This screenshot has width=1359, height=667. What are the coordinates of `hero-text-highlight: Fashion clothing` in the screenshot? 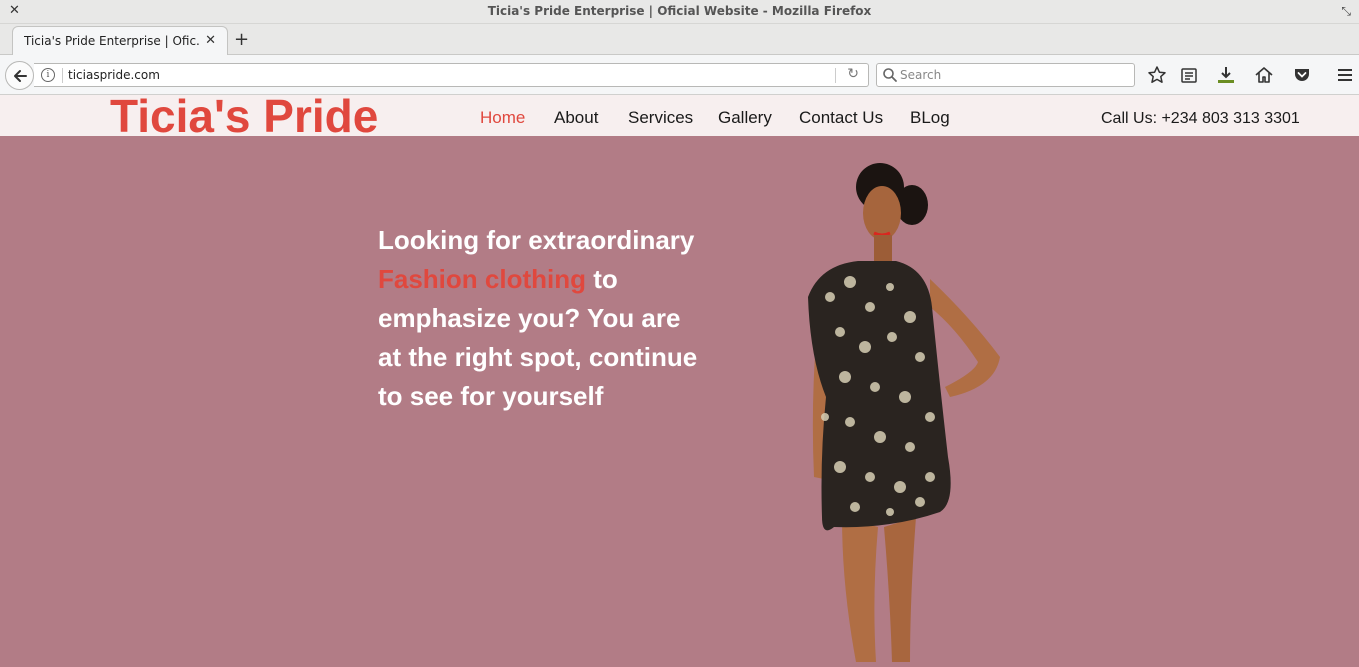 It's located at (482, 279).